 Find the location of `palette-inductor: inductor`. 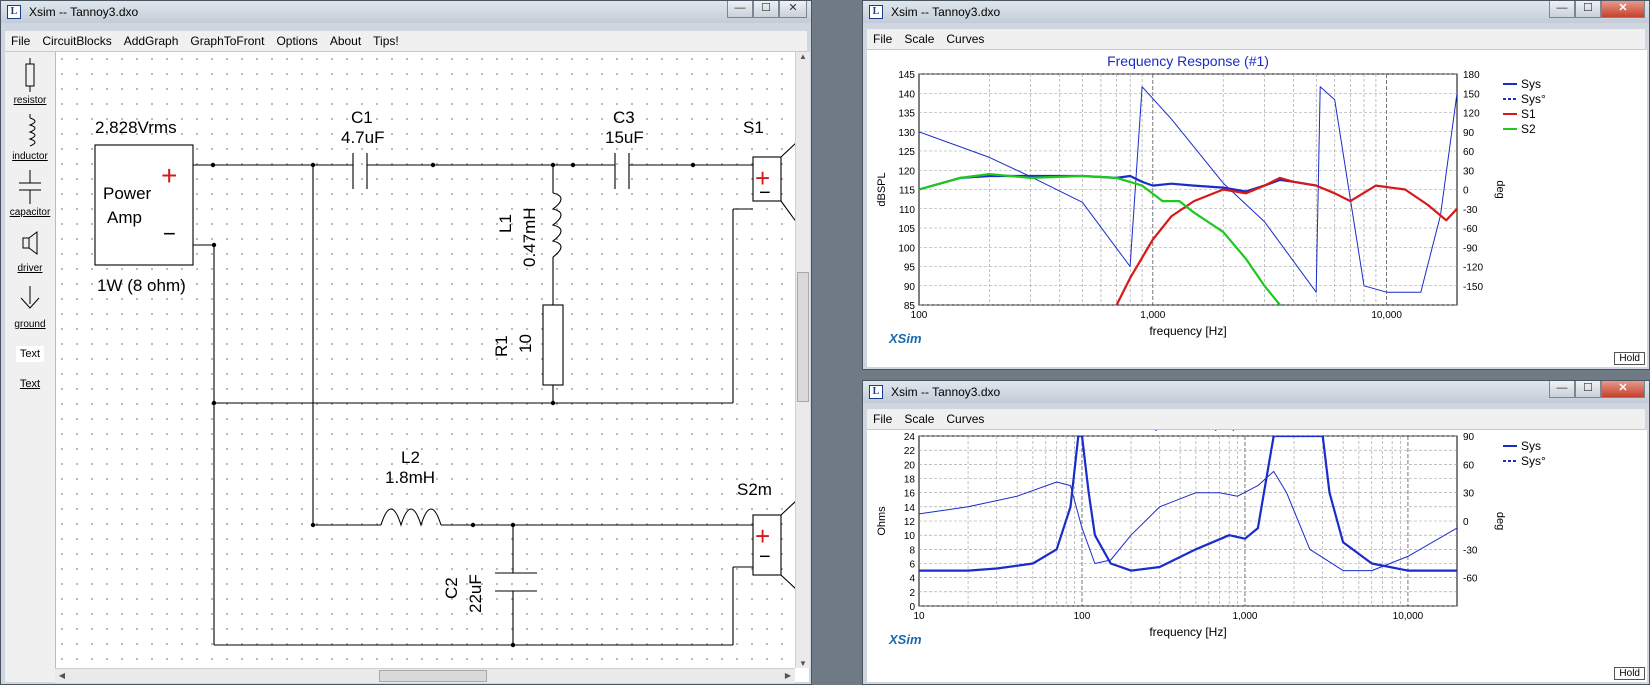

palette-inductor: inductor is located at coordinates (30, 138).